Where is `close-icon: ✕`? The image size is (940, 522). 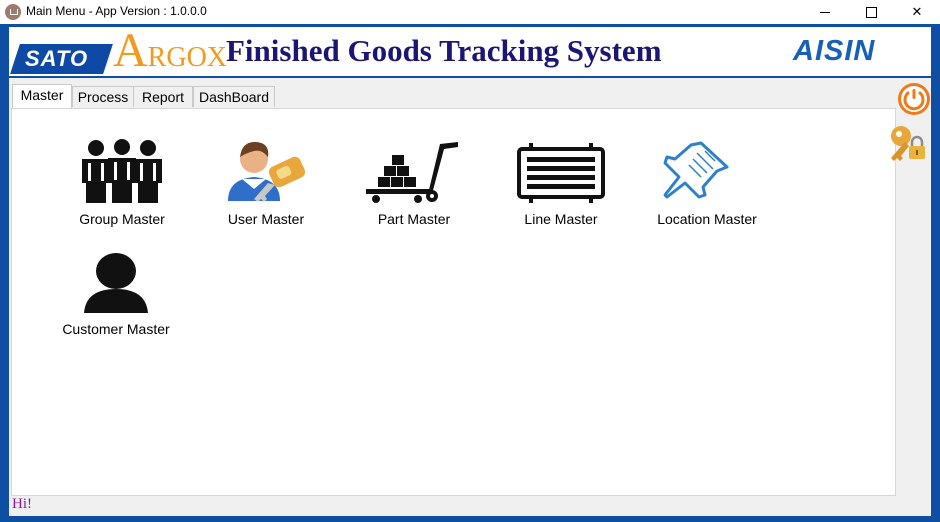 close-icon: ✕ is located at coordinates (917, 11).